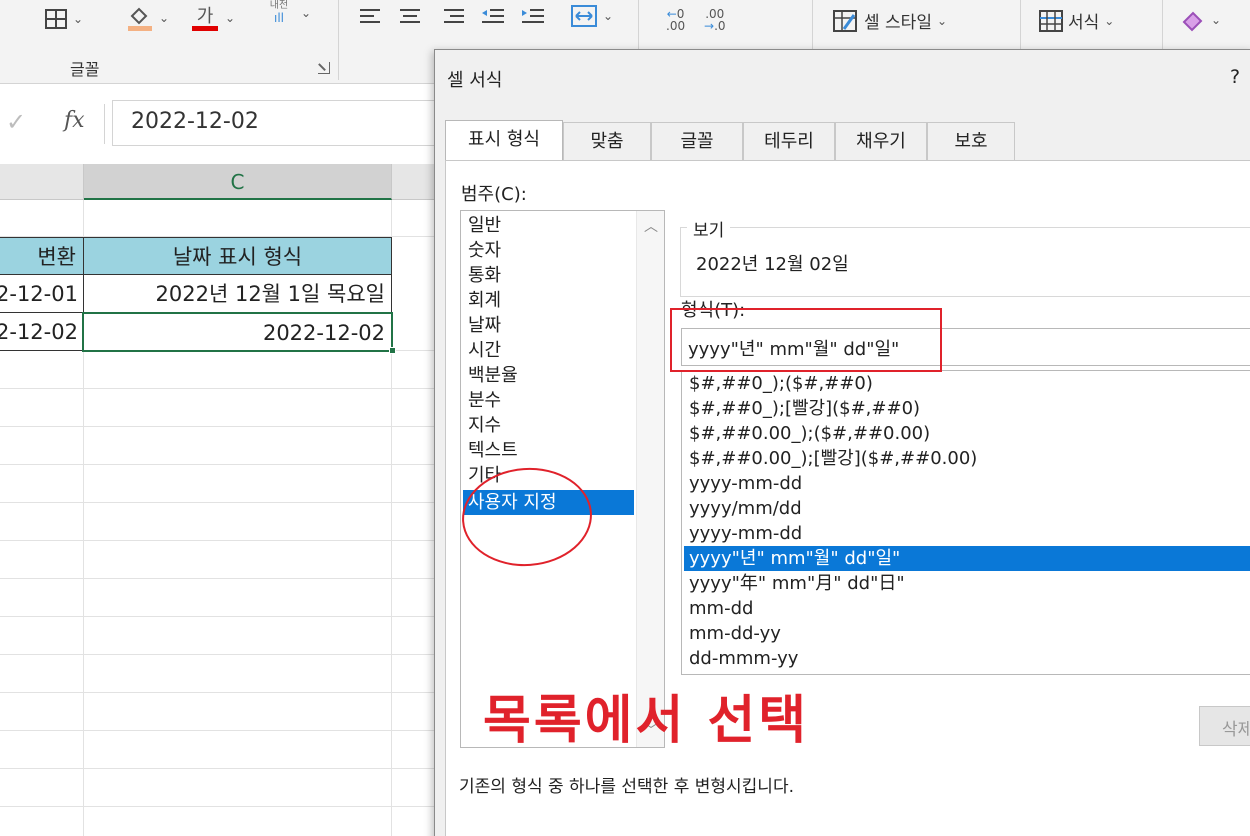 This screenshot has height=836, width=1250. What do you see at coordinates (548, 275) in the screenshot?
I see `list-item: 통화` at bounding box center [548, 275].